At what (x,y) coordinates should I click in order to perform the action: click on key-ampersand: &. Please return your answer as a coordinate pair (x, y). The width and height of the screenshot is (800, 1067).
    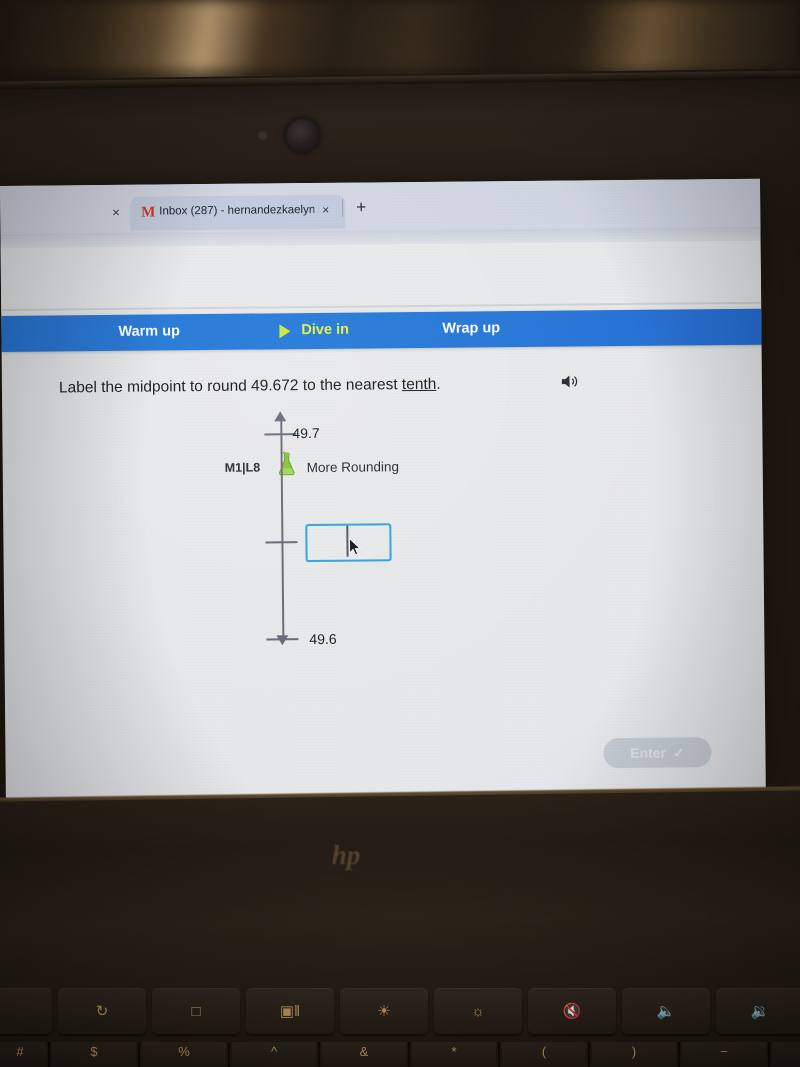
    Looking at the image, I should click on (364, 1054).